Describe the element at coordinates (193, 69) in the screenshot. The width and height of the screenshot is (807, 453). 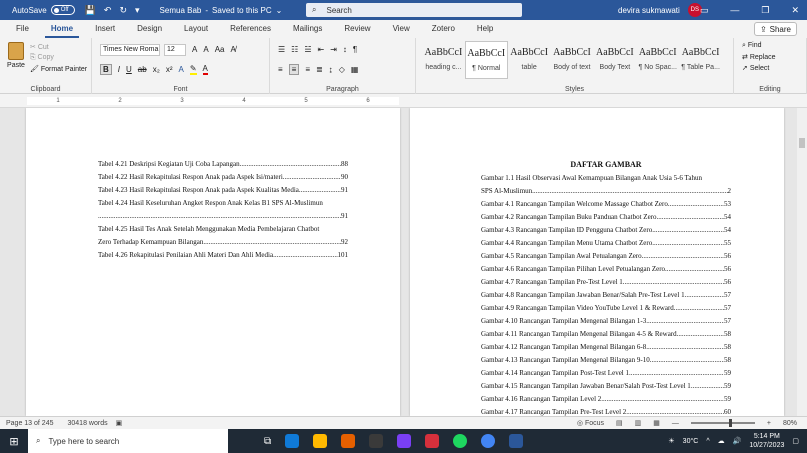
I see `highlight-icon: ✎` at that location.